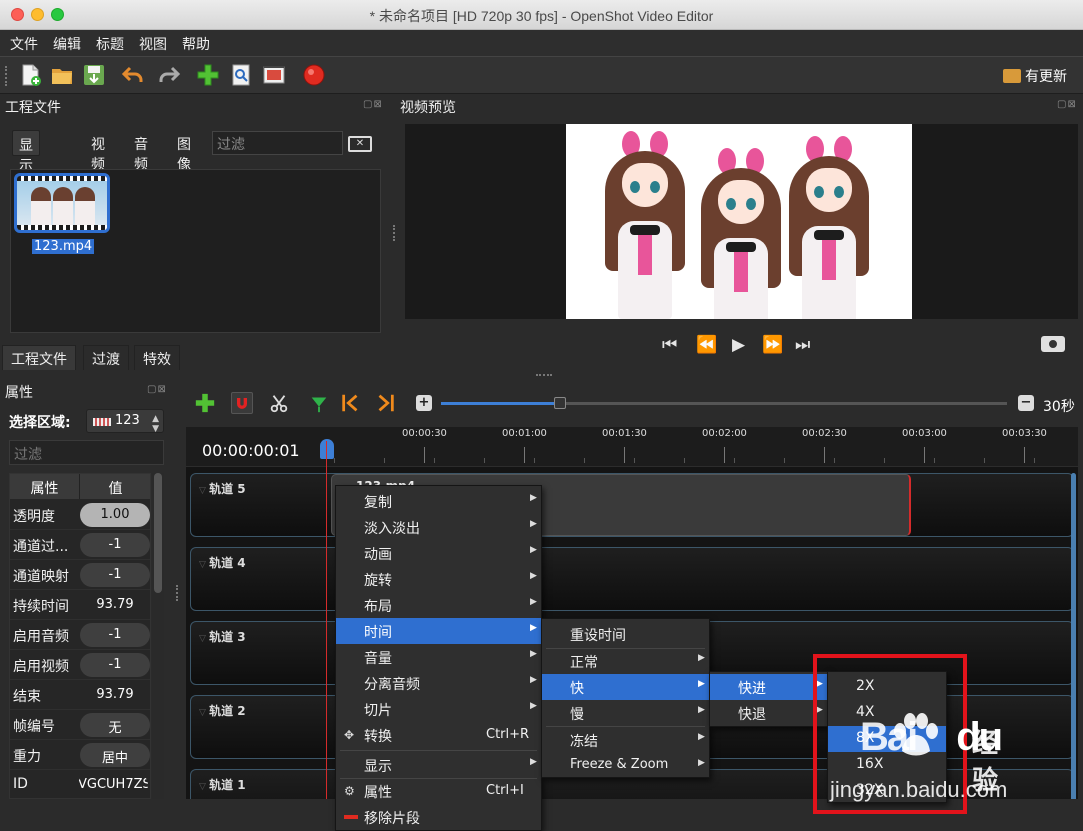 Image resolution: width=1083 pixels, height=831 pixels. What do you see at coordinates (319, 403) in the screenshot?
I see `add-marker-icon` at bounding box center [319, 403].